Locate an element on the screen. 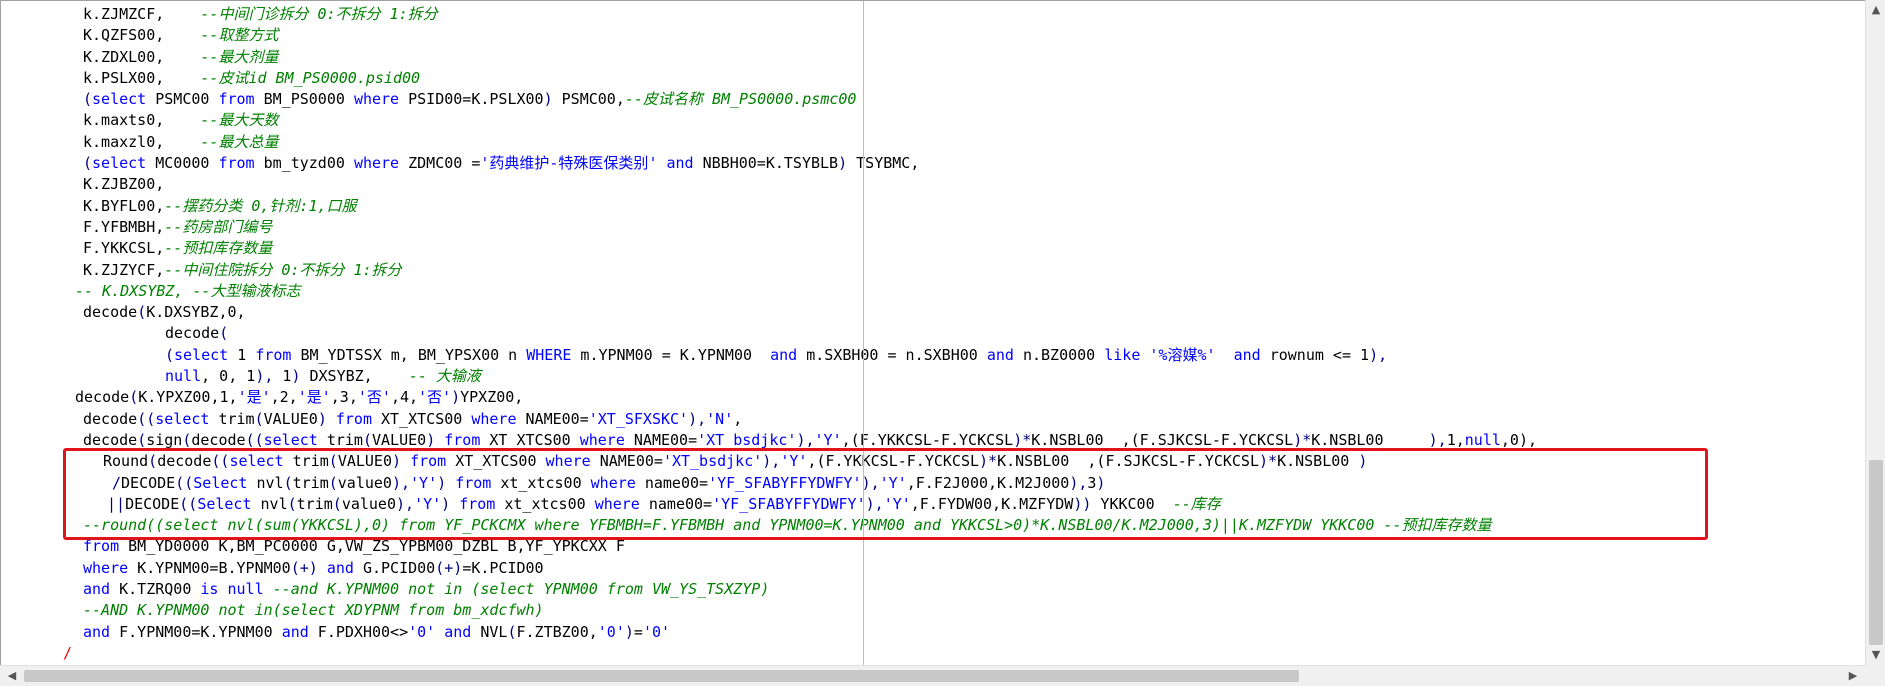 The image size is (1885, 686). code-token: --最大总量 is located at coordinates (239, 141).